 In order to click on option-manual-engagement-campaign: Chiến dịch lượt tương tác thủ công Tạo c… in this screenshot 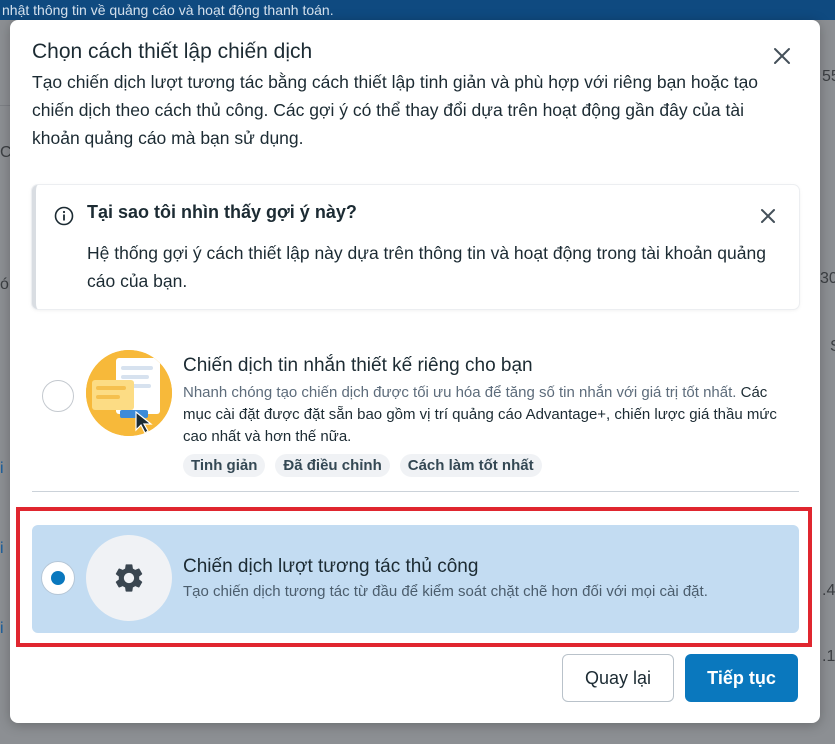, I will do `click(415, 579)`.